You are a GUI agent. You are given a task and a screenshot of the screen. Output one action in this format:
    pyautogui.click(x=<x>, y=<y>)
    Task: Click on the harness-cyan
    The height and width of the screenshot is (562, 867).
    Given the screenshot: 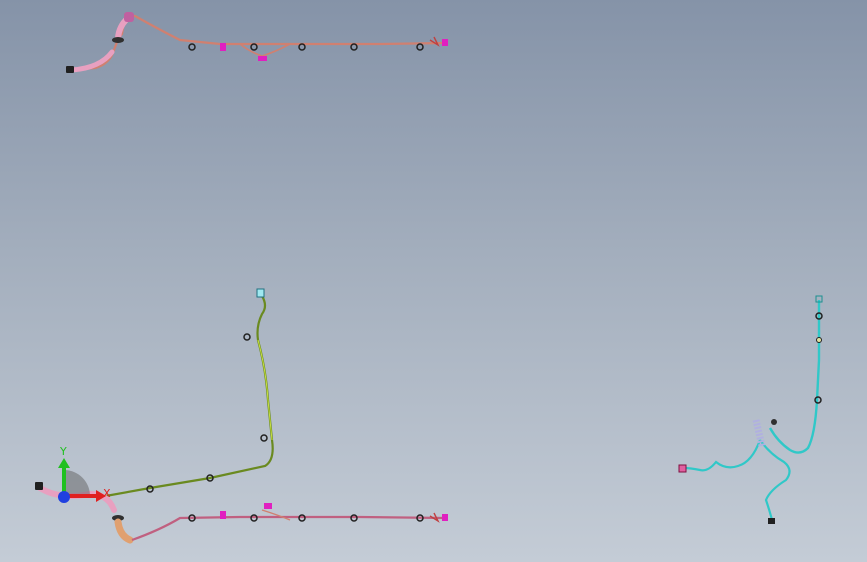 What is the action you would take?
    pyautogui.click(x=750, y=409)
    